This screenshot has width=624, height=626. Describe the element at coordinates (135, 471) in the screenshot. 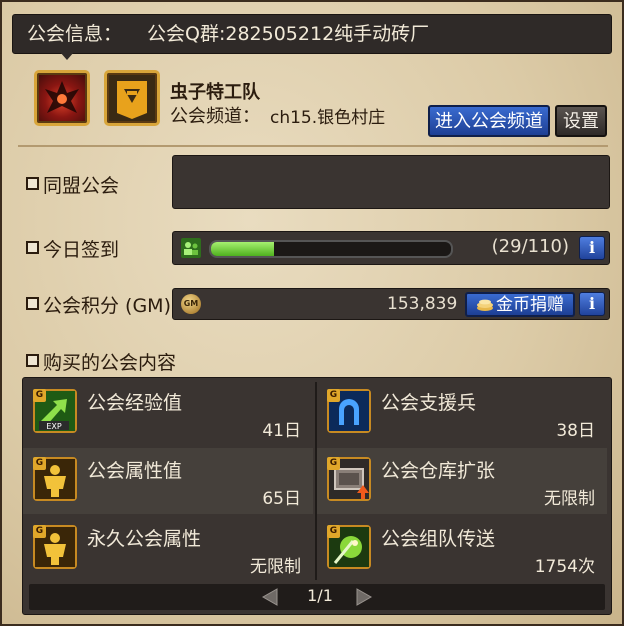

I see `item-name: 公会属性值` at that location.